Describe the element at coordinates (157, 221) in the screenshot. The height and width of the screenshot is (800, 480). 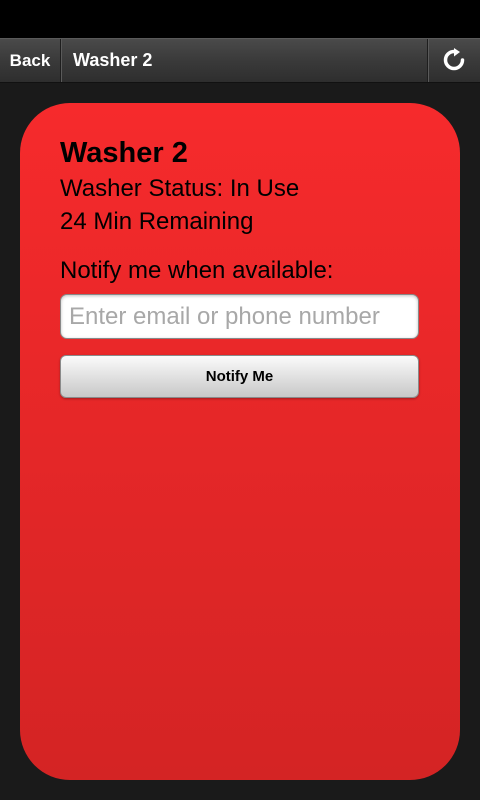
I see `time-remaining: 24 Min Remaining` at that location.